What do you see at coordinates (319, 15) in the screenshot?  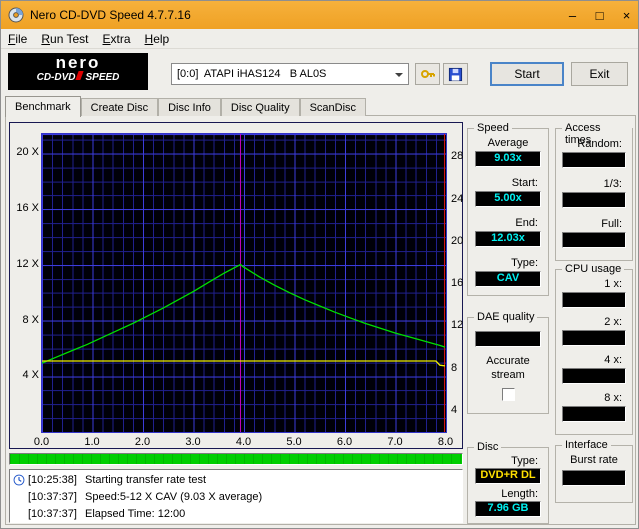 I see `title-bar: Nero CD-DVD Speed 4.7.7.16 – □ ×` at bounding box center [319, 15].